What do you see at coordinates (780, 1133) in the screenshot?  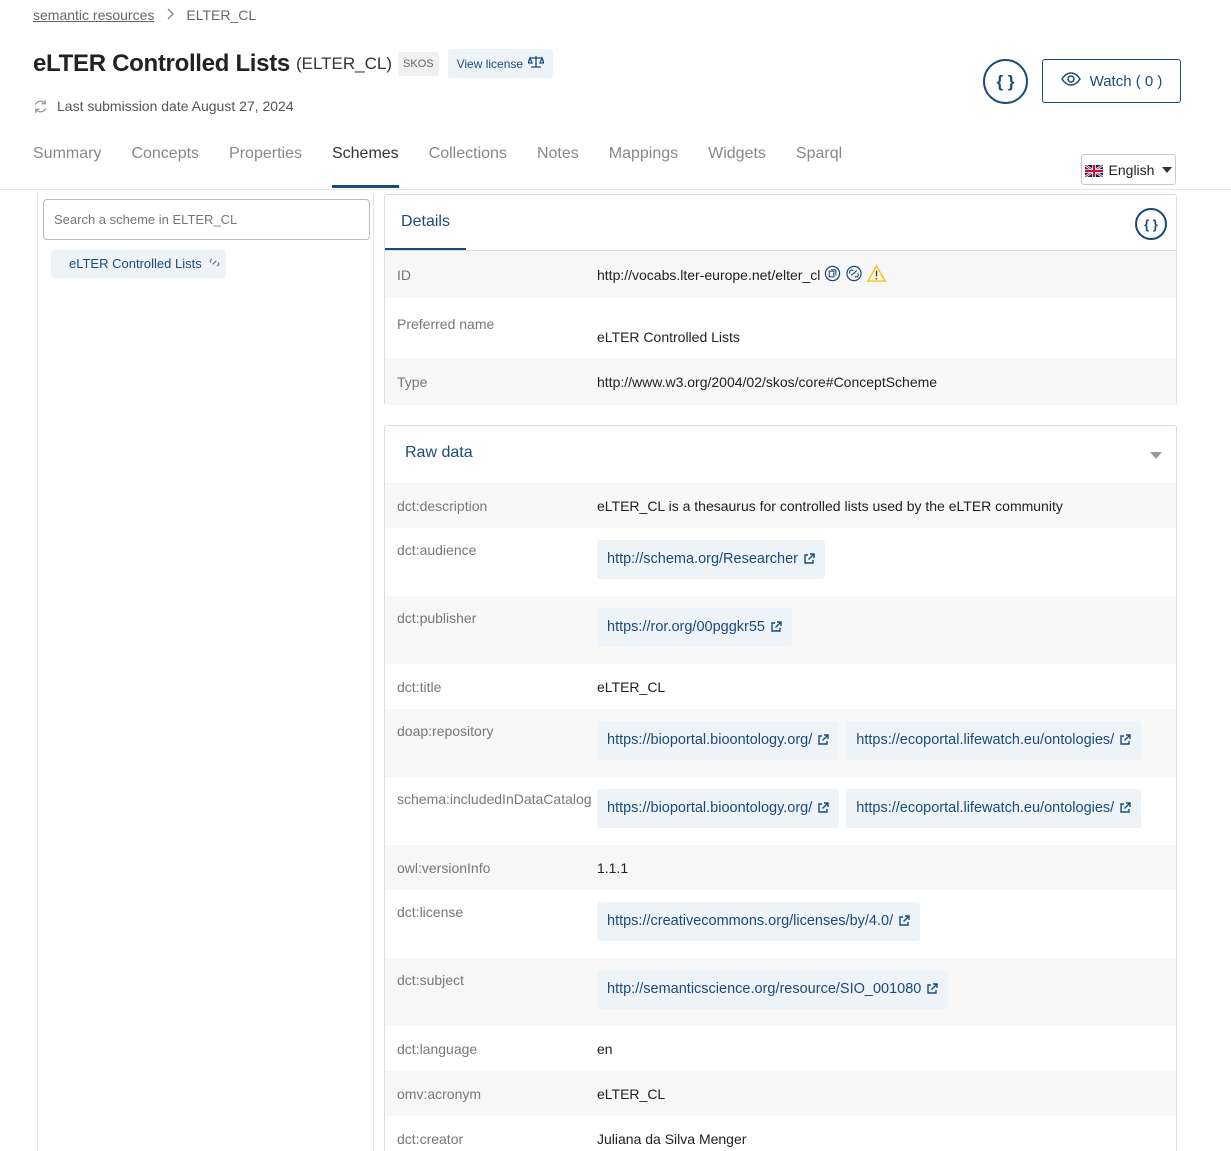 I see `raw-row-creator: dct:creator Juliana da Silva Menger` at bounding box center [780, 1133].